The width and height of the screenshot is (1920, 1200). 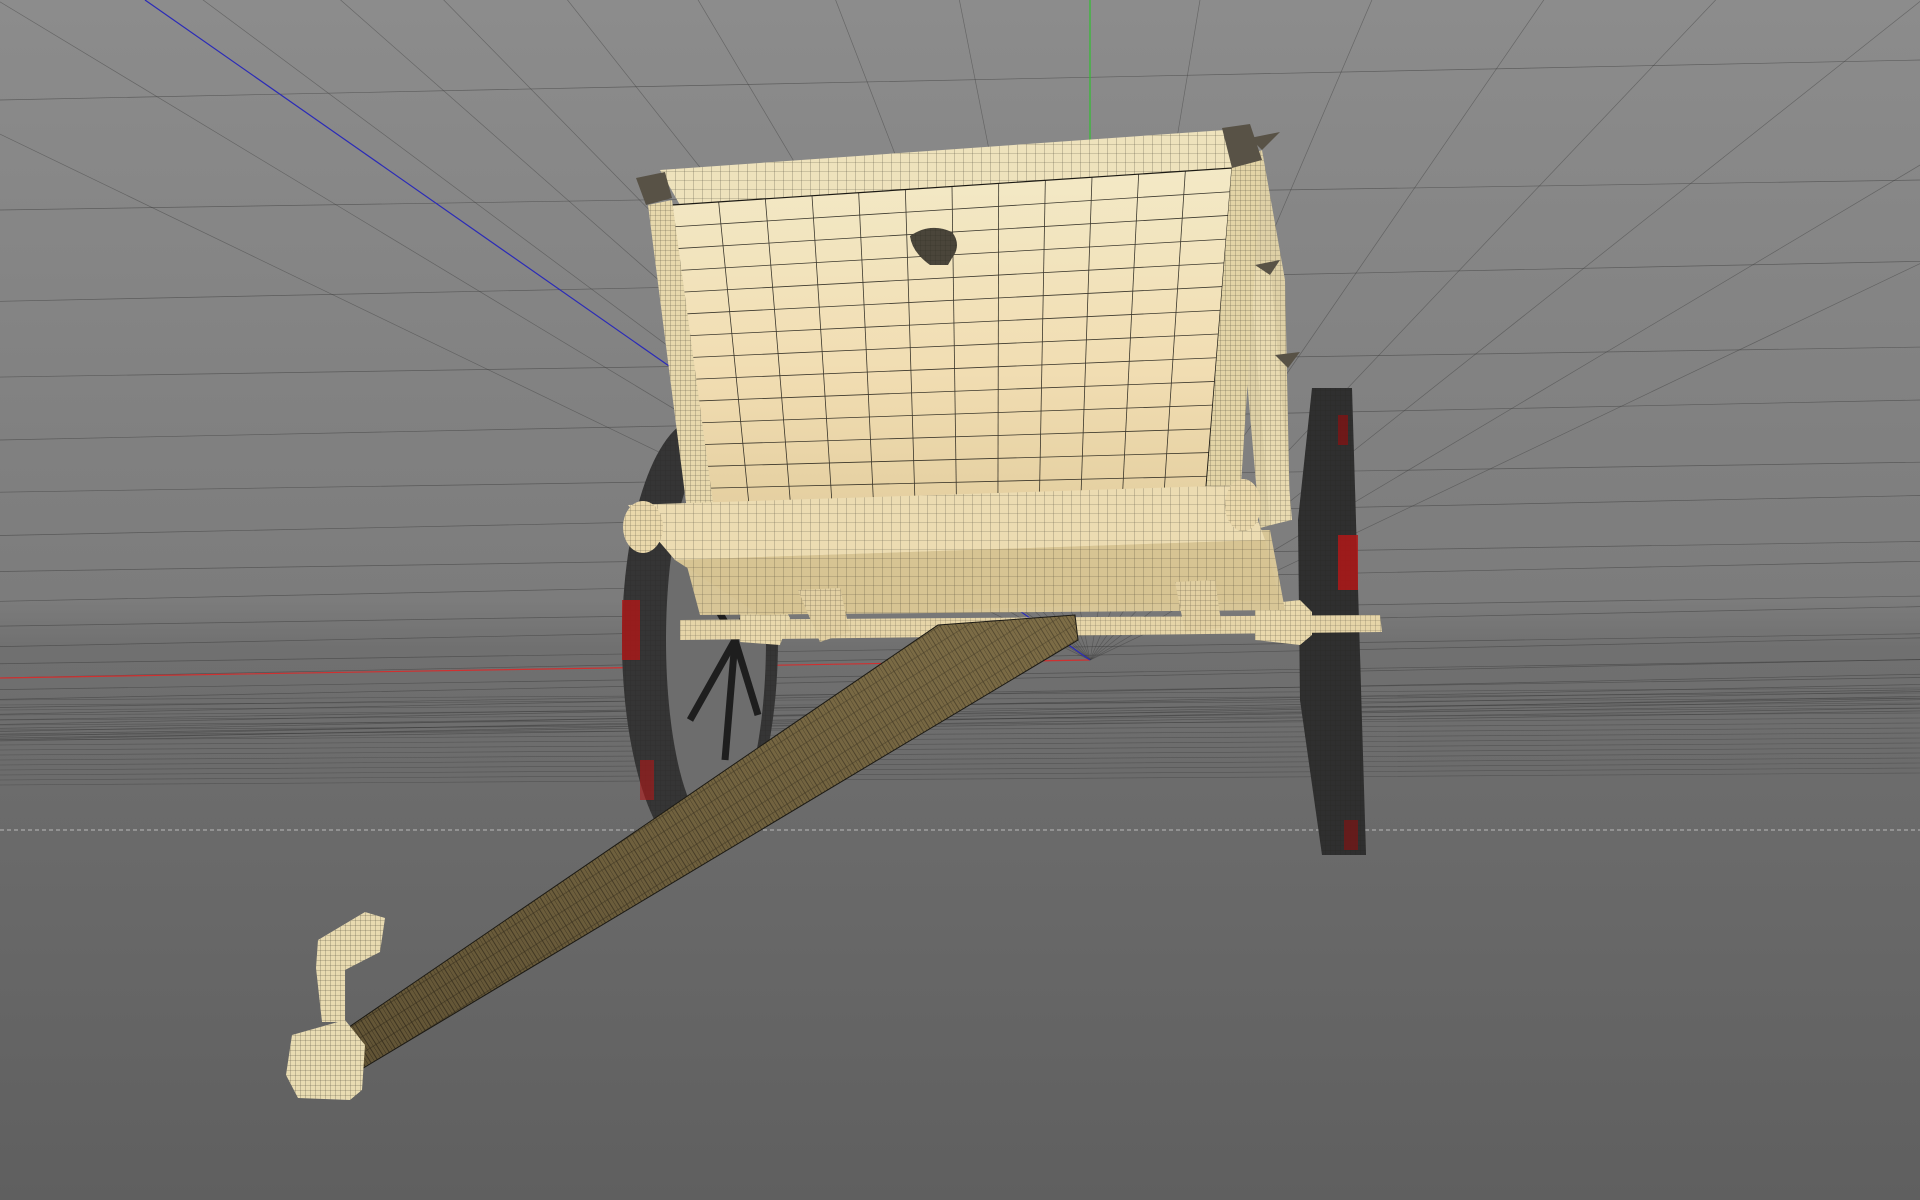 What do you see at coordinates (952, 339) in the screenshot?
I see `box-front-panel` at bounding box center [952, 339].